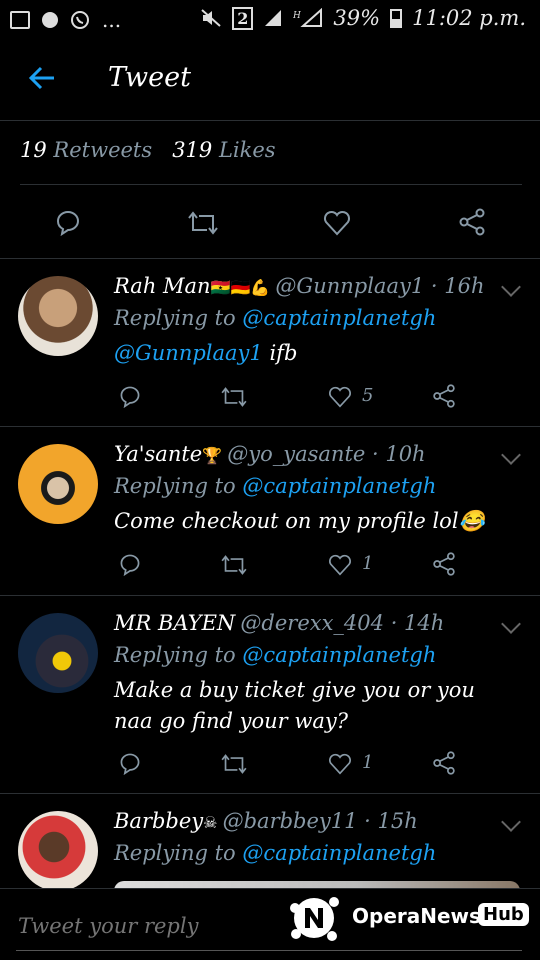 This screenshot has height=960, width=540. Describe the element at coordinates (149, 77) in the screenshot. I see `page-title: Tweet` at that location.